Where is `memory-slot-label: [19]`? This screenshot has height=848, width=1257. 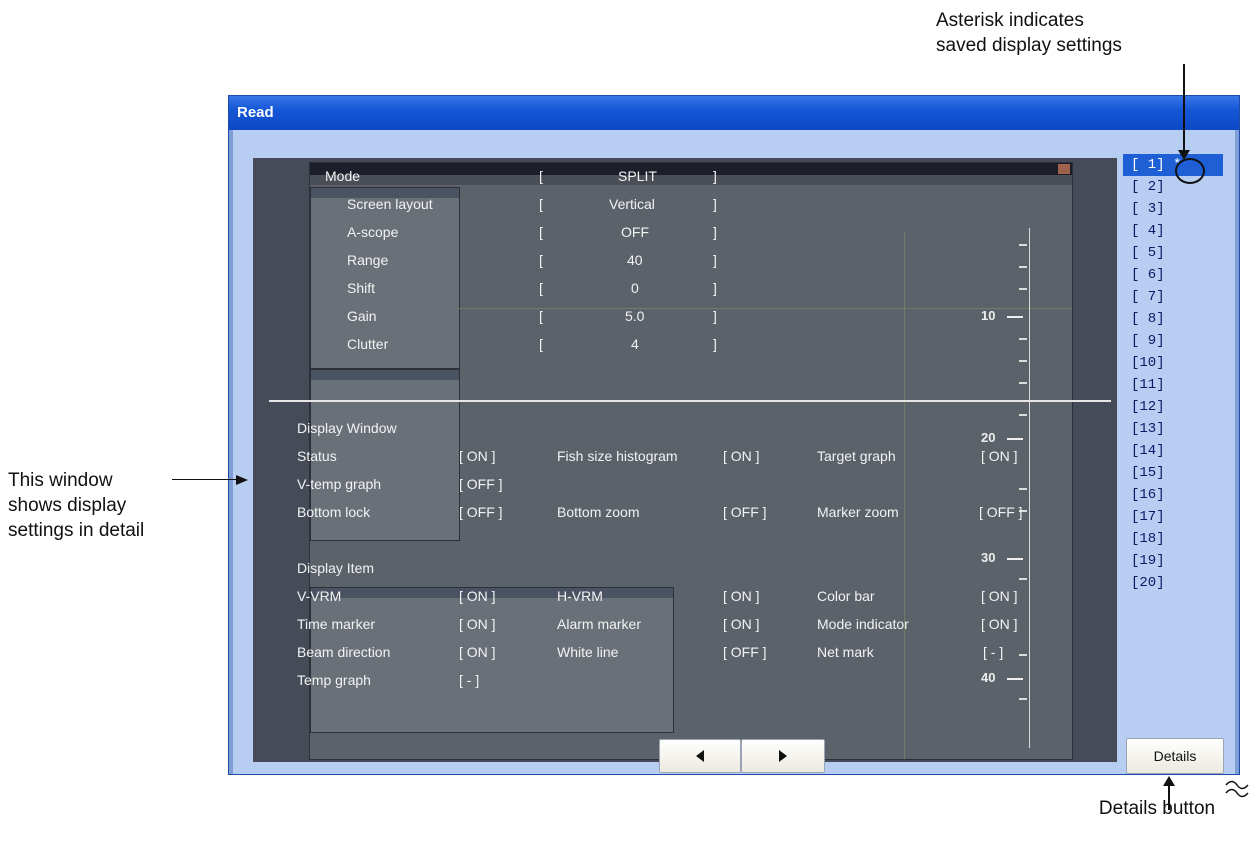 memory-slot-label: [19] is located at coordinates (1148, 561).